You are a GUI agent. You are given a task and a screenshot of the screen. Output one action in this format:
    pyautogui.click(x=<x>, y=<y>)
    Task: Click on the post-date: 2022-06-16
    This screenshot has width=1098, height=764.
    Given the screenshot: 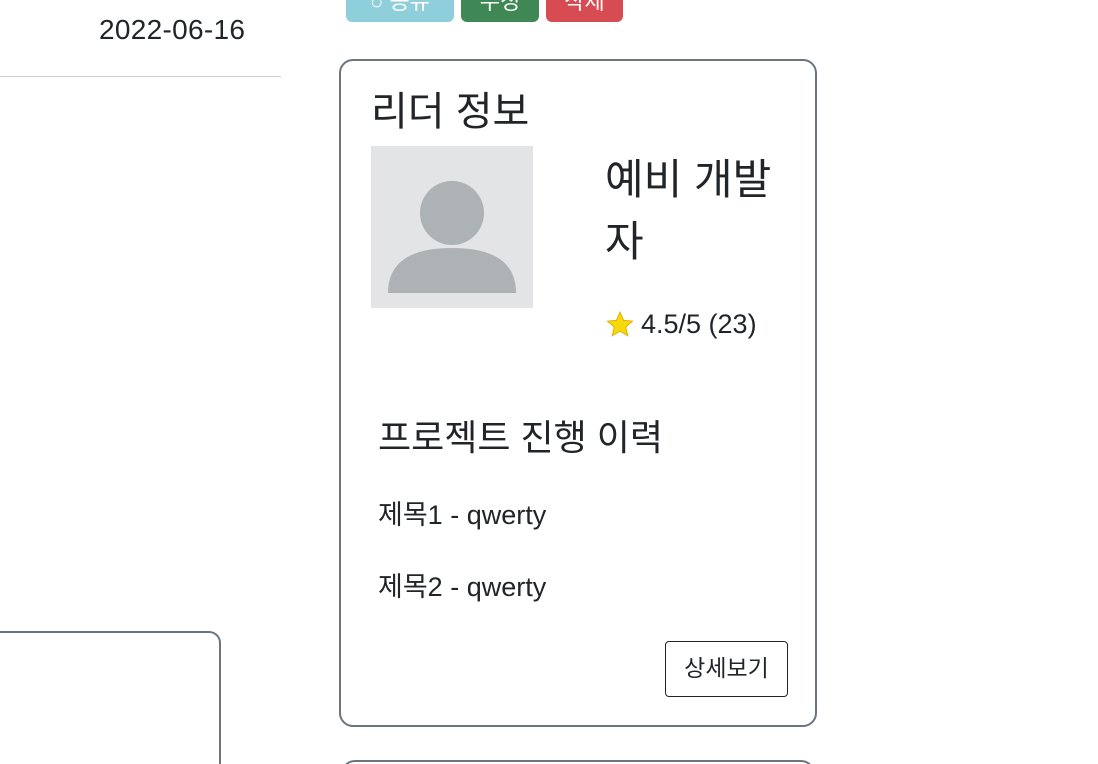 What is the action you would take?
    pyautogui.click(x=172, y=29)
    